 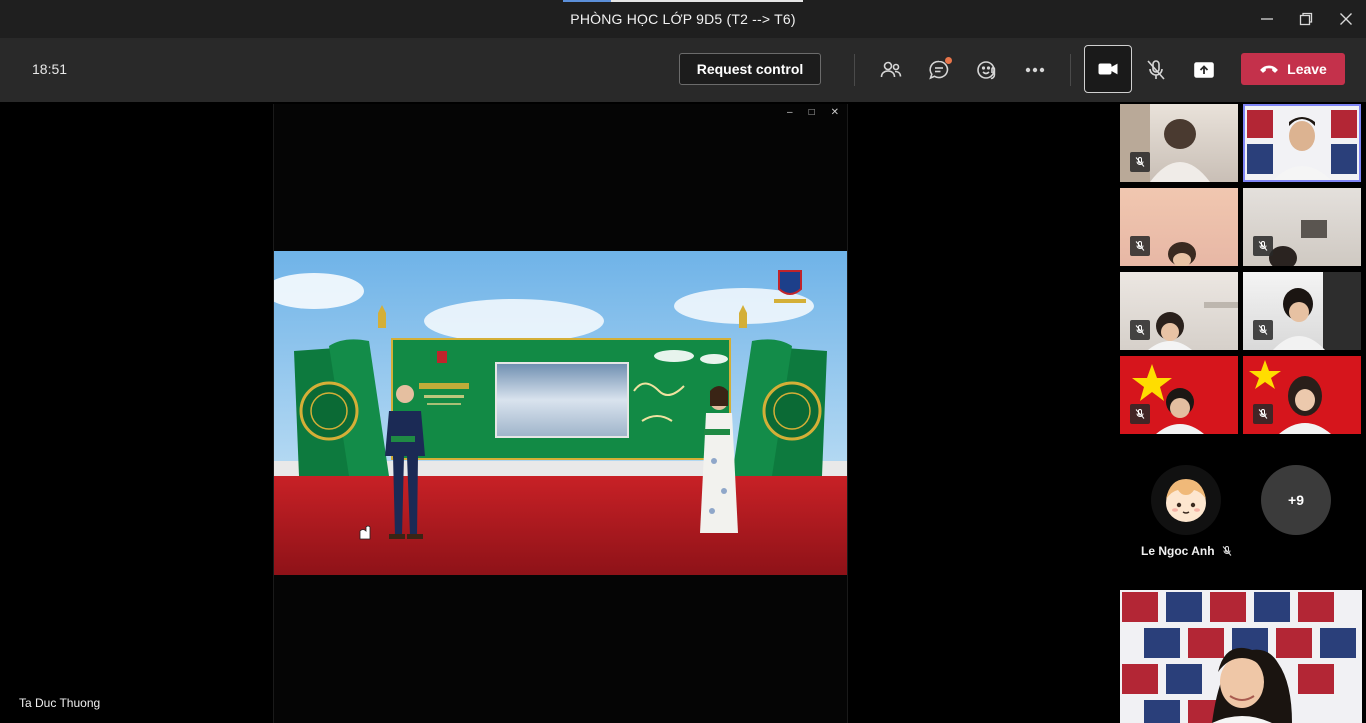 I want to click on shared-minimize-icon: –, so click(x=790, y=112).